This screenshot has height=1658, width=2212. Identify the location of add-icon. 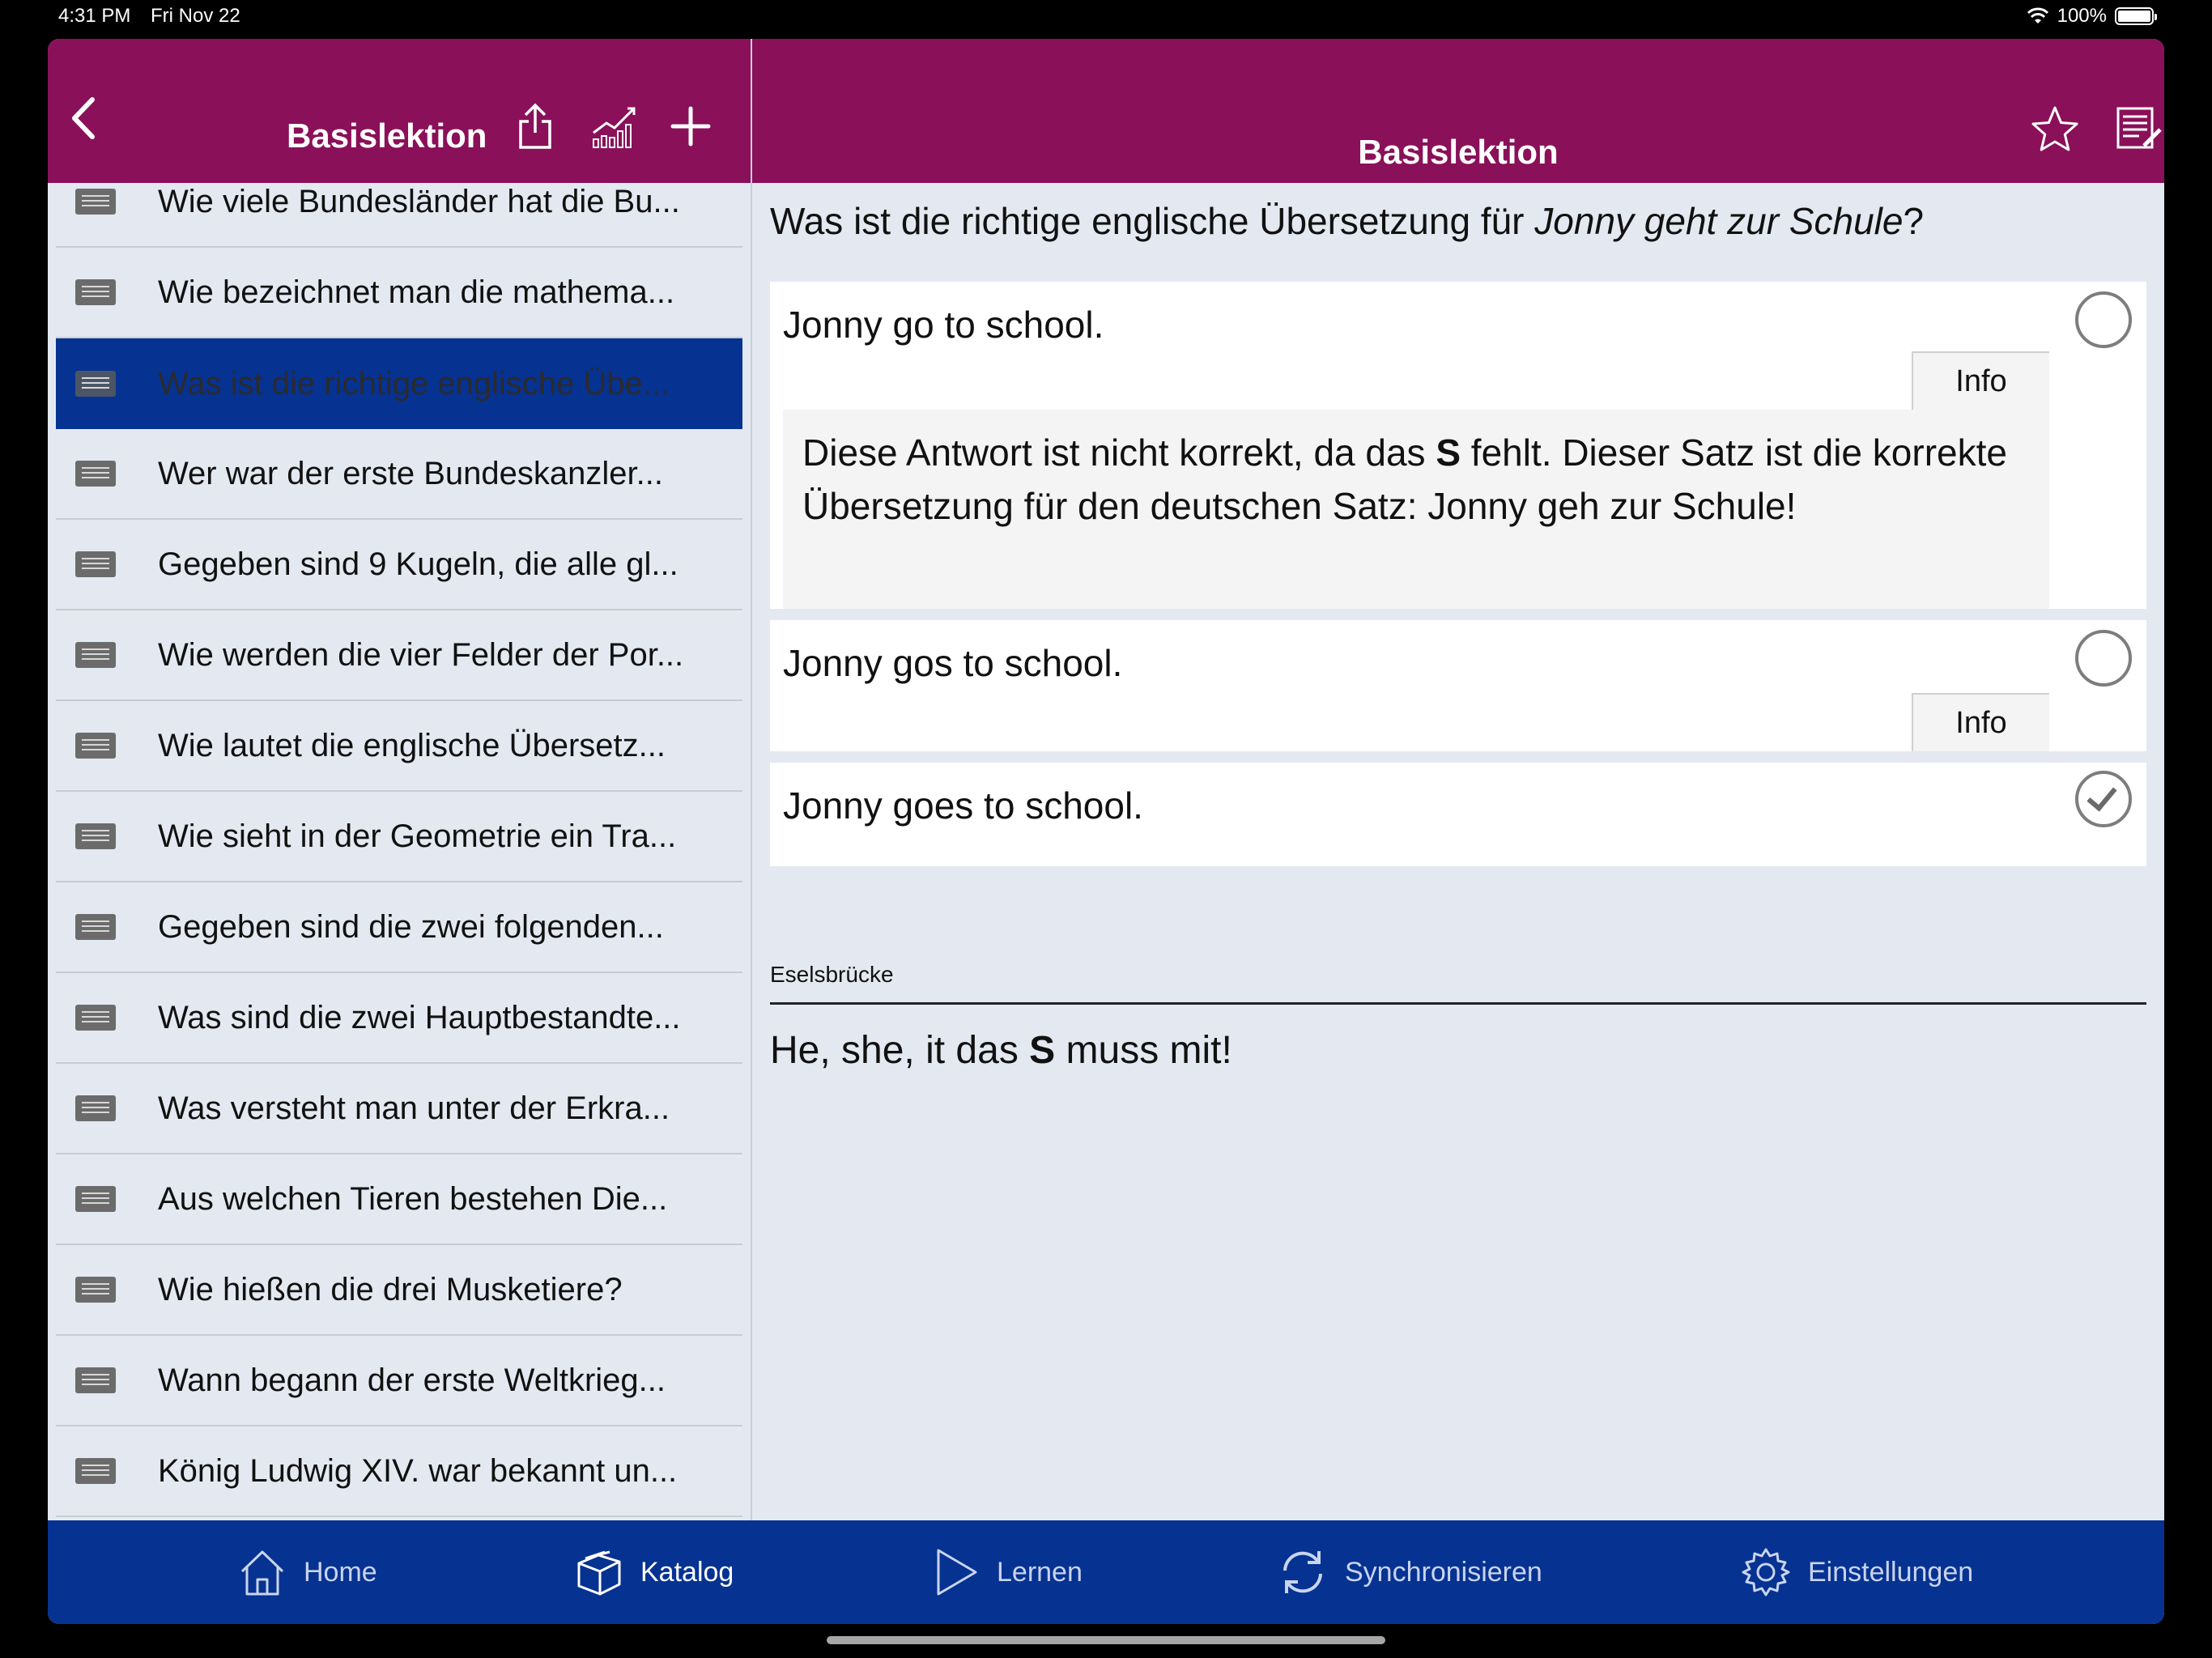
(690, 126).